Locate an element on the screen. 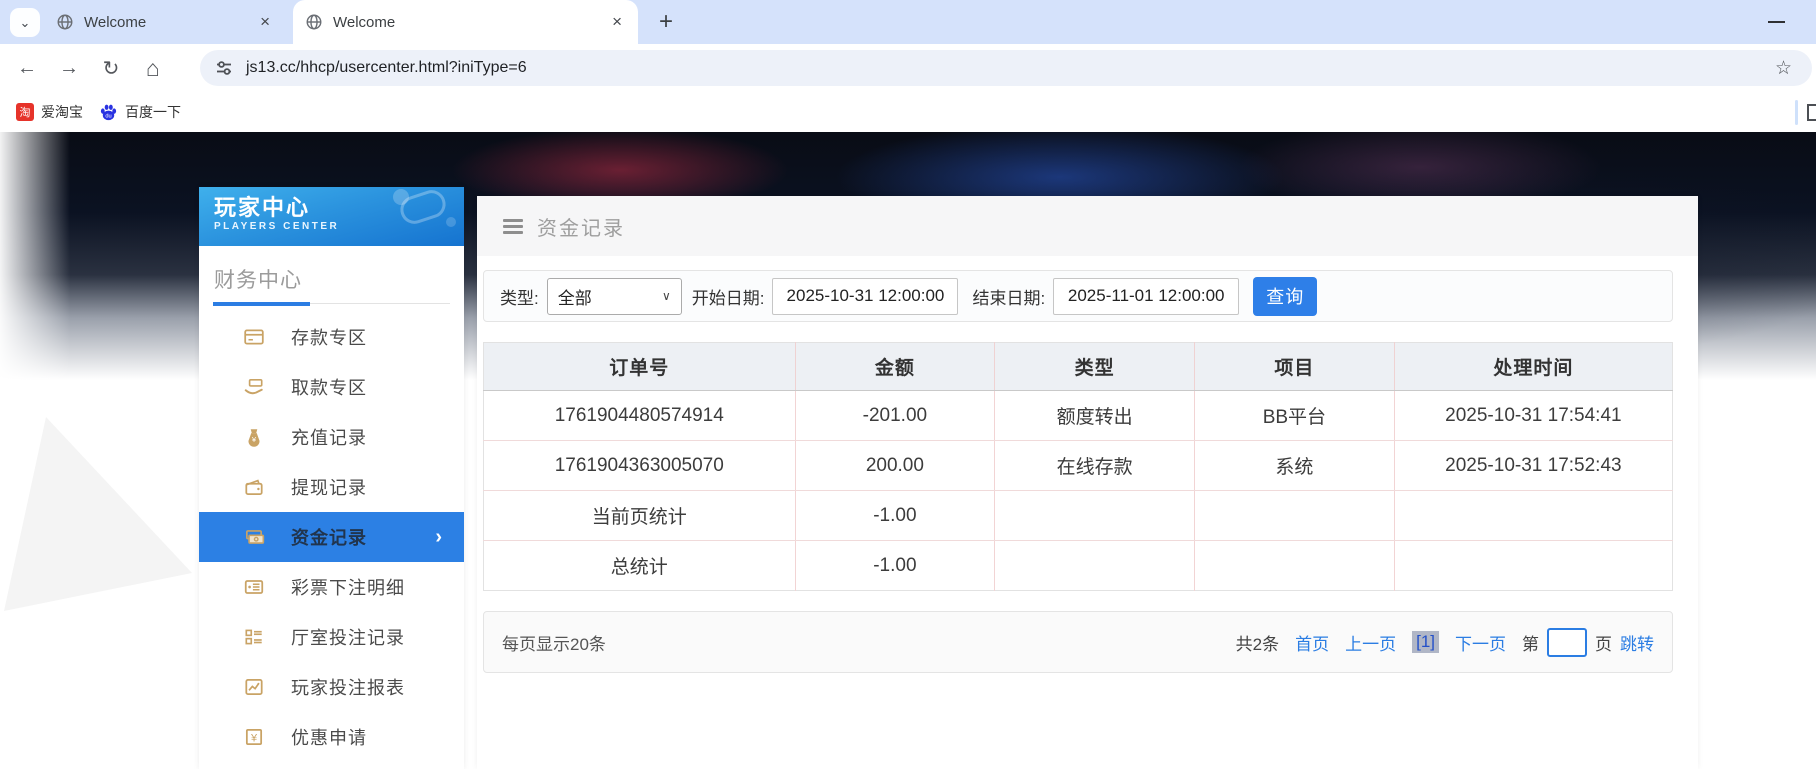 The width and height of the screenshot is (1816, 769). banknotes-icon is located at coordinates (254, 537).